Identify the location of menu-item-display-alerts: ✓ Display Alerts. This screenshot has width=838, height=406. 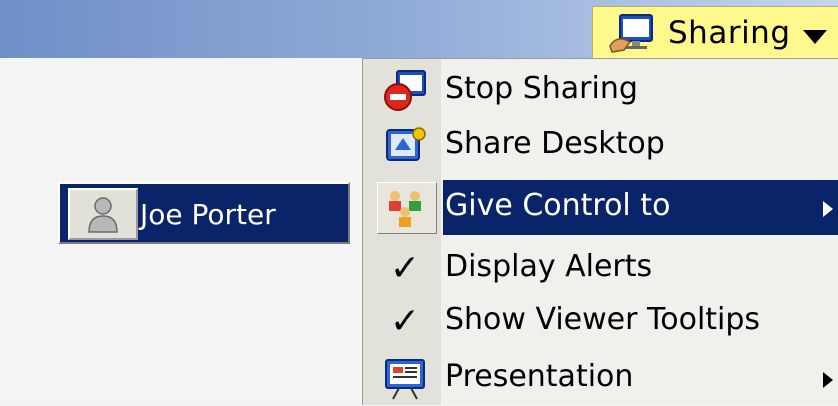
(600, 268).